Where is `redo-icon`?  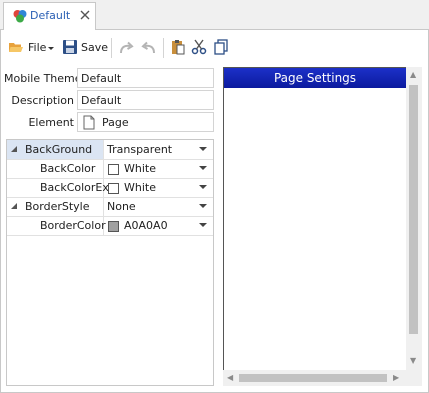 redo-icon is located at coordinates (126, 48).